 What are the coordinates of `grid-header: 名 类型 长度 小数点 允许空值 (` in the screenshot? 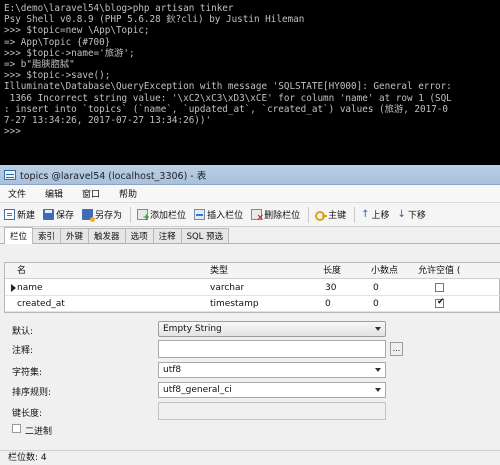 It's located at (252, 271).